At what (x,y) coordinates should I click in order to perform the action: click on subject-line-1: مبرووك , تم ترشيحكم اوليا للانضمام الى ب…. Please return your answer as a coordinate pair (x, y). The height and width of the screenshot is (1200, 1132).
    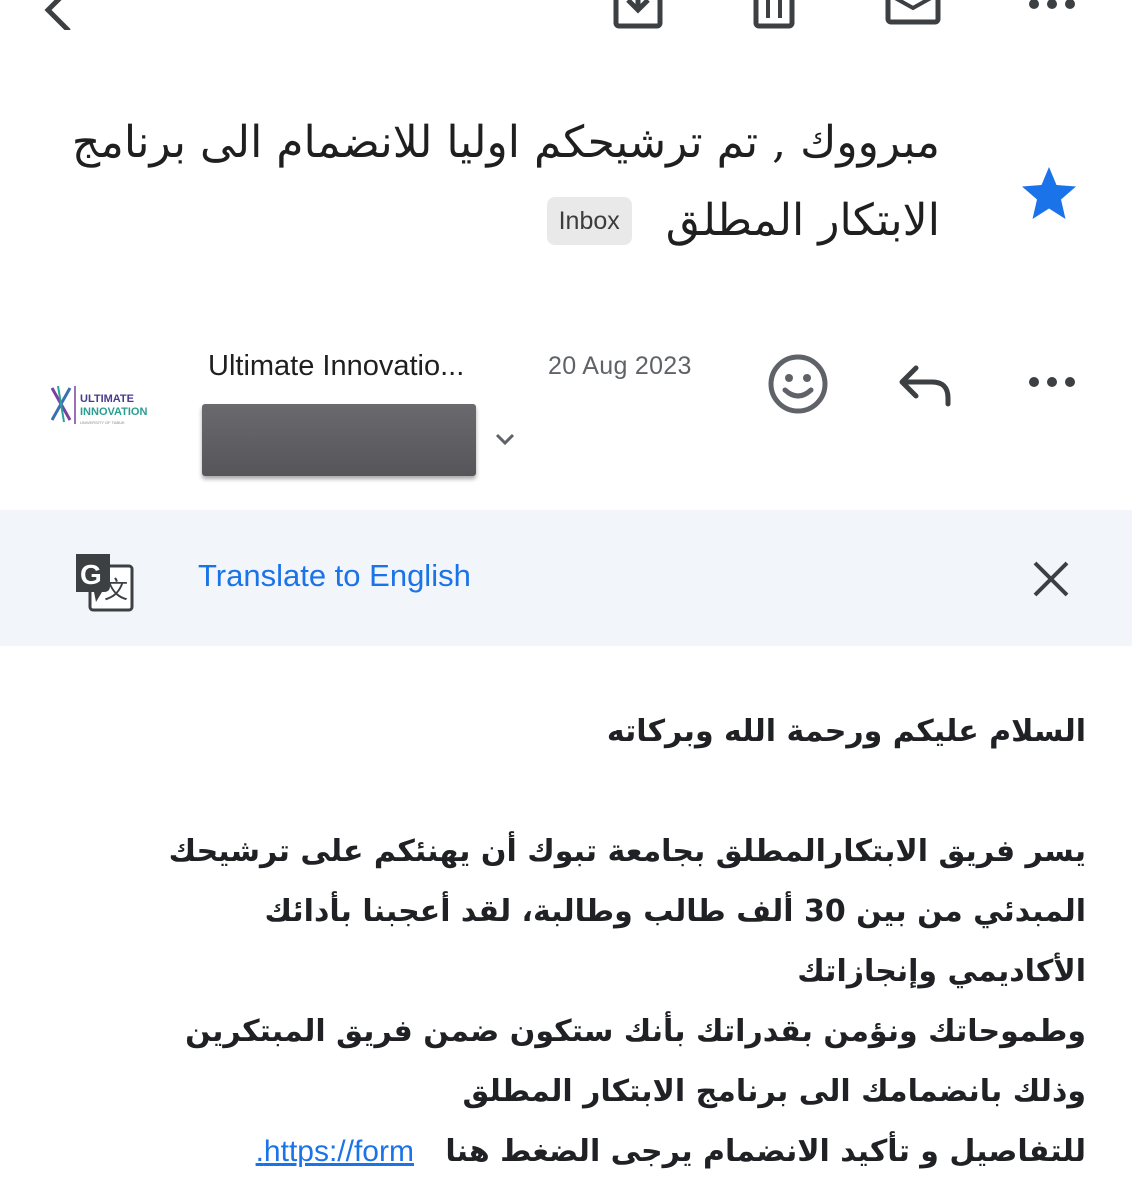
    Looking at the image, I should click on (505, 142).